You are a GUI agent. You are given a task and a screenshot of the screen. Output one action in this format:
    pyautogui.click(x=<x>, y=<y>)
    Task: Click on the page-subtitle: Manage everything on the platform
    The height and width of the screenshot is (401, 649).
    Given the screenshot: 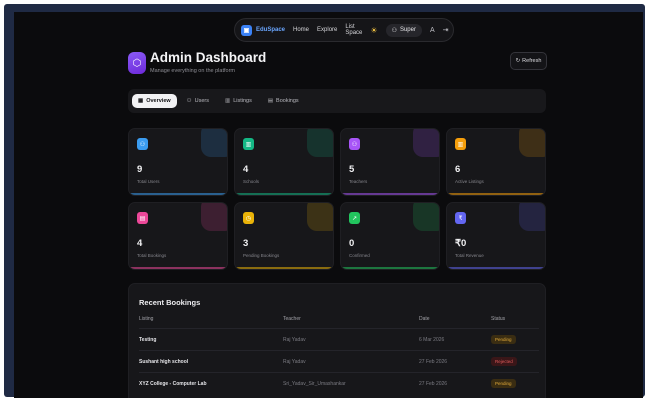 What is the action you would take?
    pyautogui.click(x=192, y=71)
    